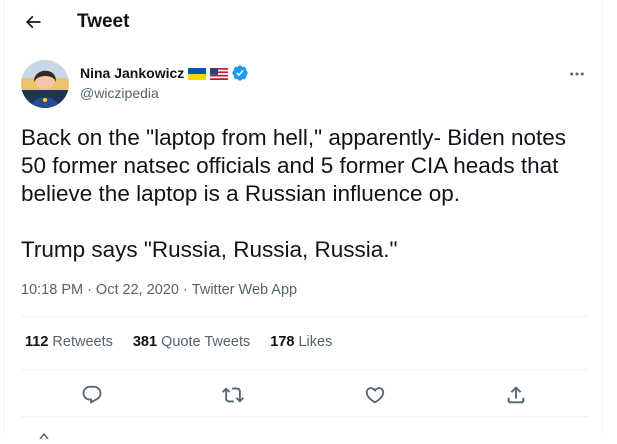  I want to click on action-bar, so click(303, 394).